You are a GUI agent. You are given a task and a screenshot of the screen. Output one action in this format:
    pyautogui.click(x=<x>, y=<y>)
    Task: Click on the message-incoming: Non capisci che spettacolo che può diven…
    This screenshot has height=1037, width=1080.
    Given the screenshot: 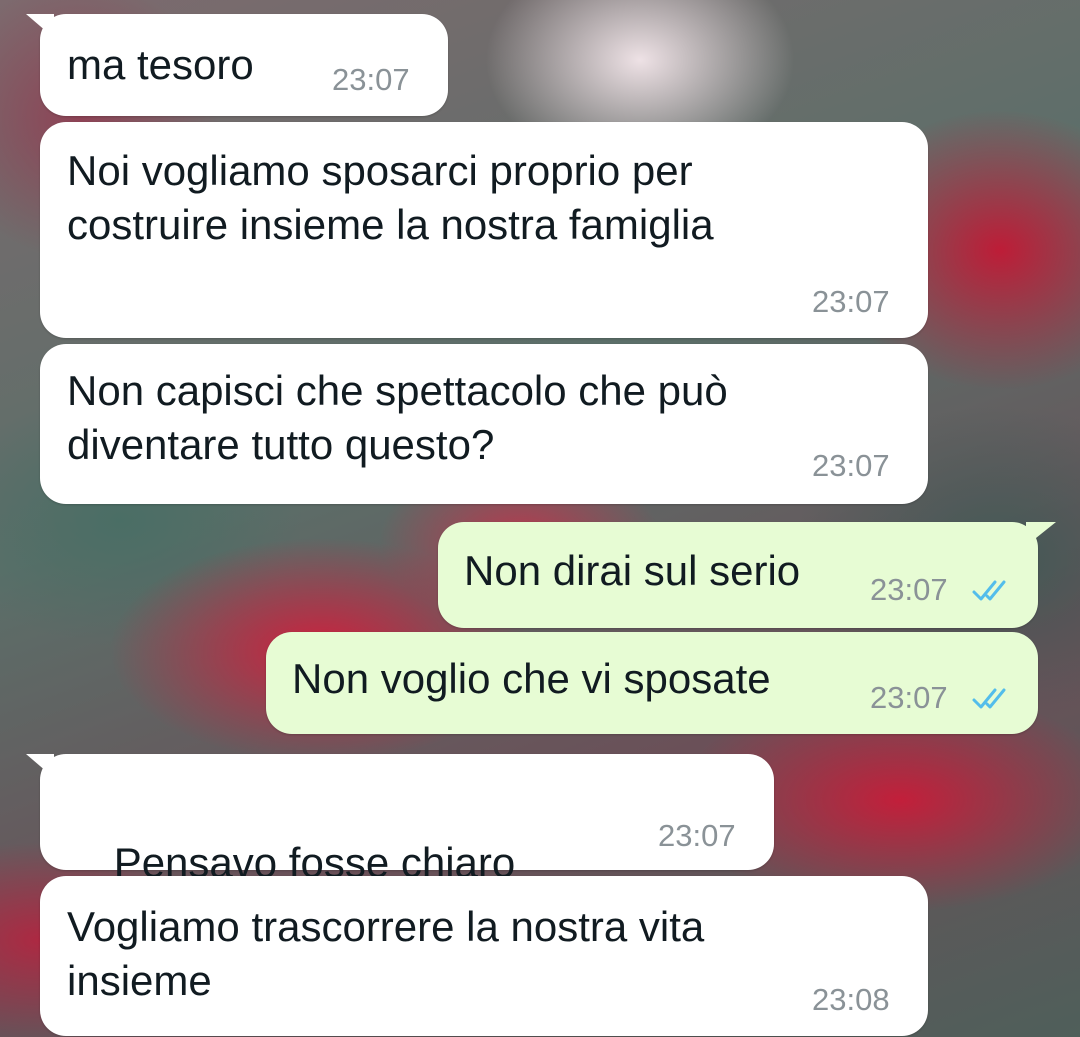 What is the action you would take?
    pyautogui.click(x=484, y=424)
    